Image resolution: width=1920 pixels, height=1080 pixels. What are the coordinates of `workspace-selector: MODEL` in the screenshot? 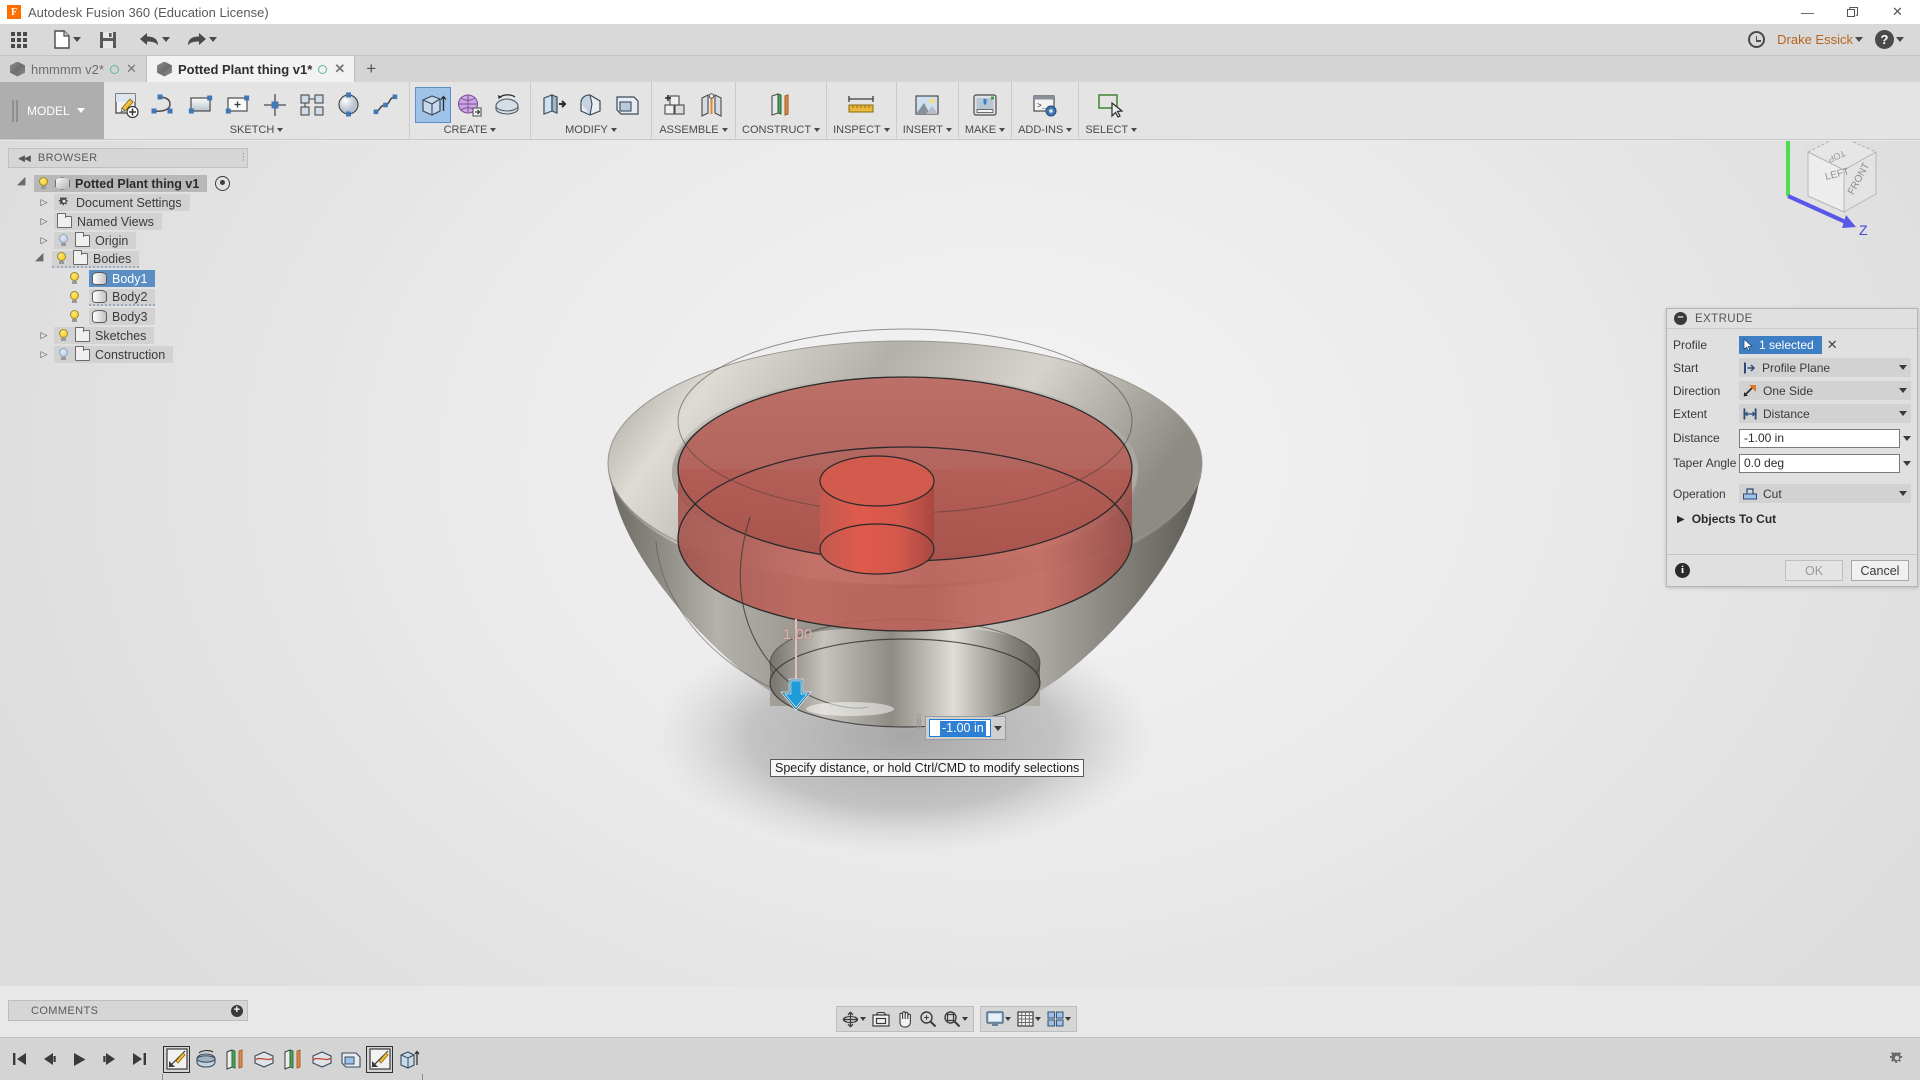 It's located at (52, 110).